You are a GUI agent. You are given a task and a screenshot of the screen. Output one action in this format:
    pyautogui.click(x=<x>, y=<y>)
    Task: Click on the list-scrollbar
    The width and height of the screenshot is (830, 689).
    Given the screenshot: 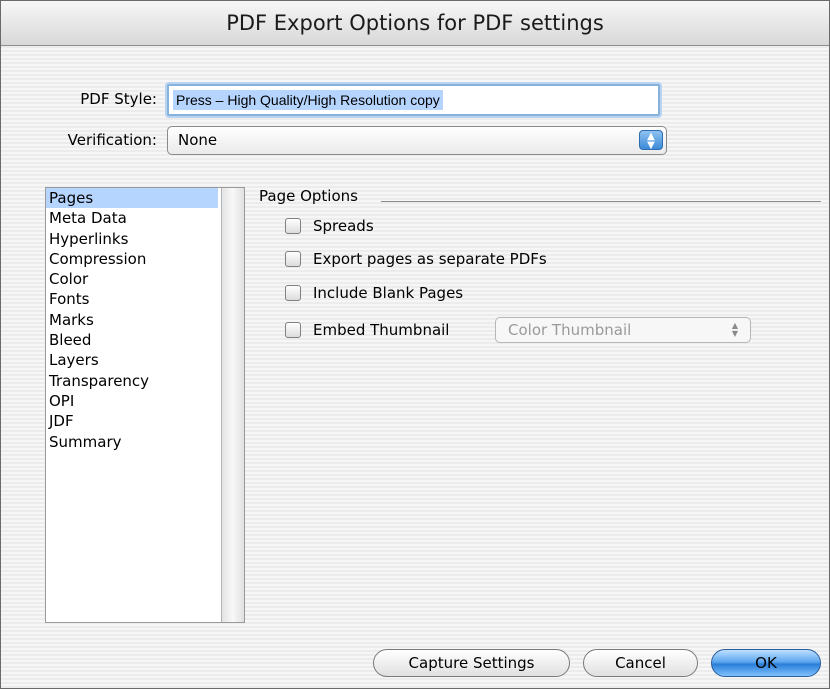 What is the action you would take?
    pyautogui.click(x=232, y=405)
    